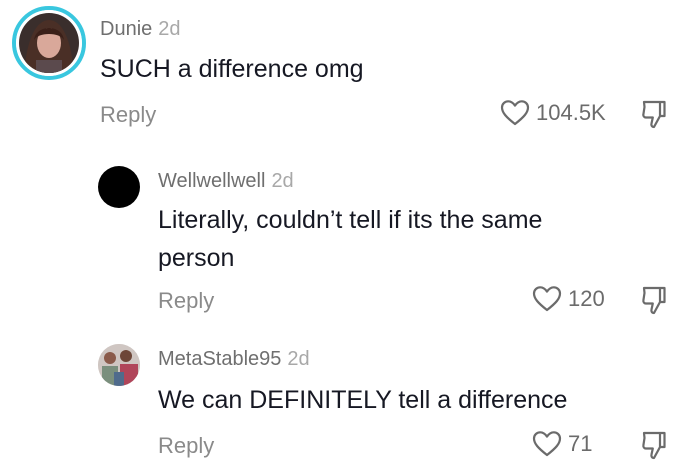 This screenshot has width=700, height=470. Describe the element at coordinates (211, 181) in the screenshot. I see `username-text: Wellwellwell` at that location.